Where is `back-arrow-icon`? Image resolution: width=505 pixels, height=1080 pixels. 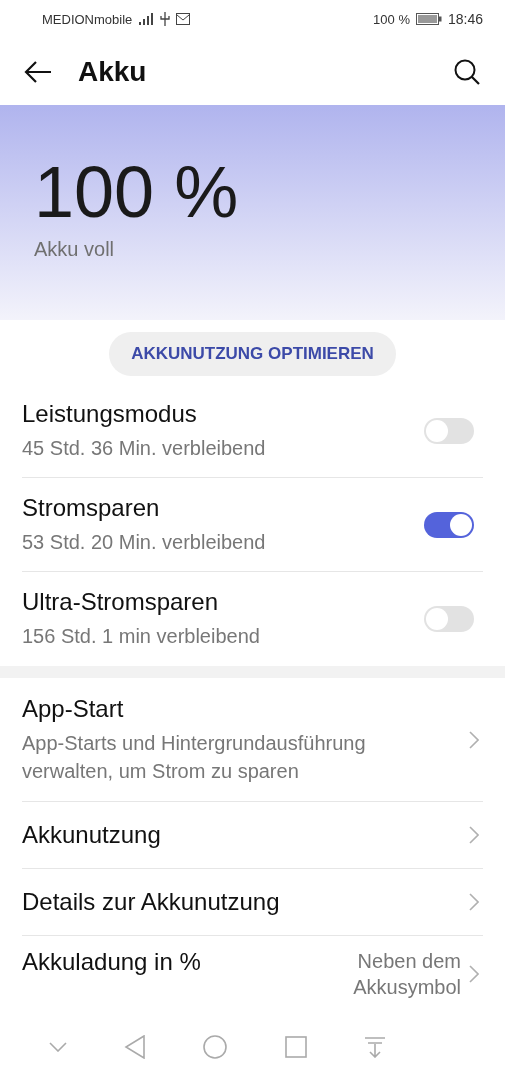 back-arrow-icon is located at coordinates (38, 71).